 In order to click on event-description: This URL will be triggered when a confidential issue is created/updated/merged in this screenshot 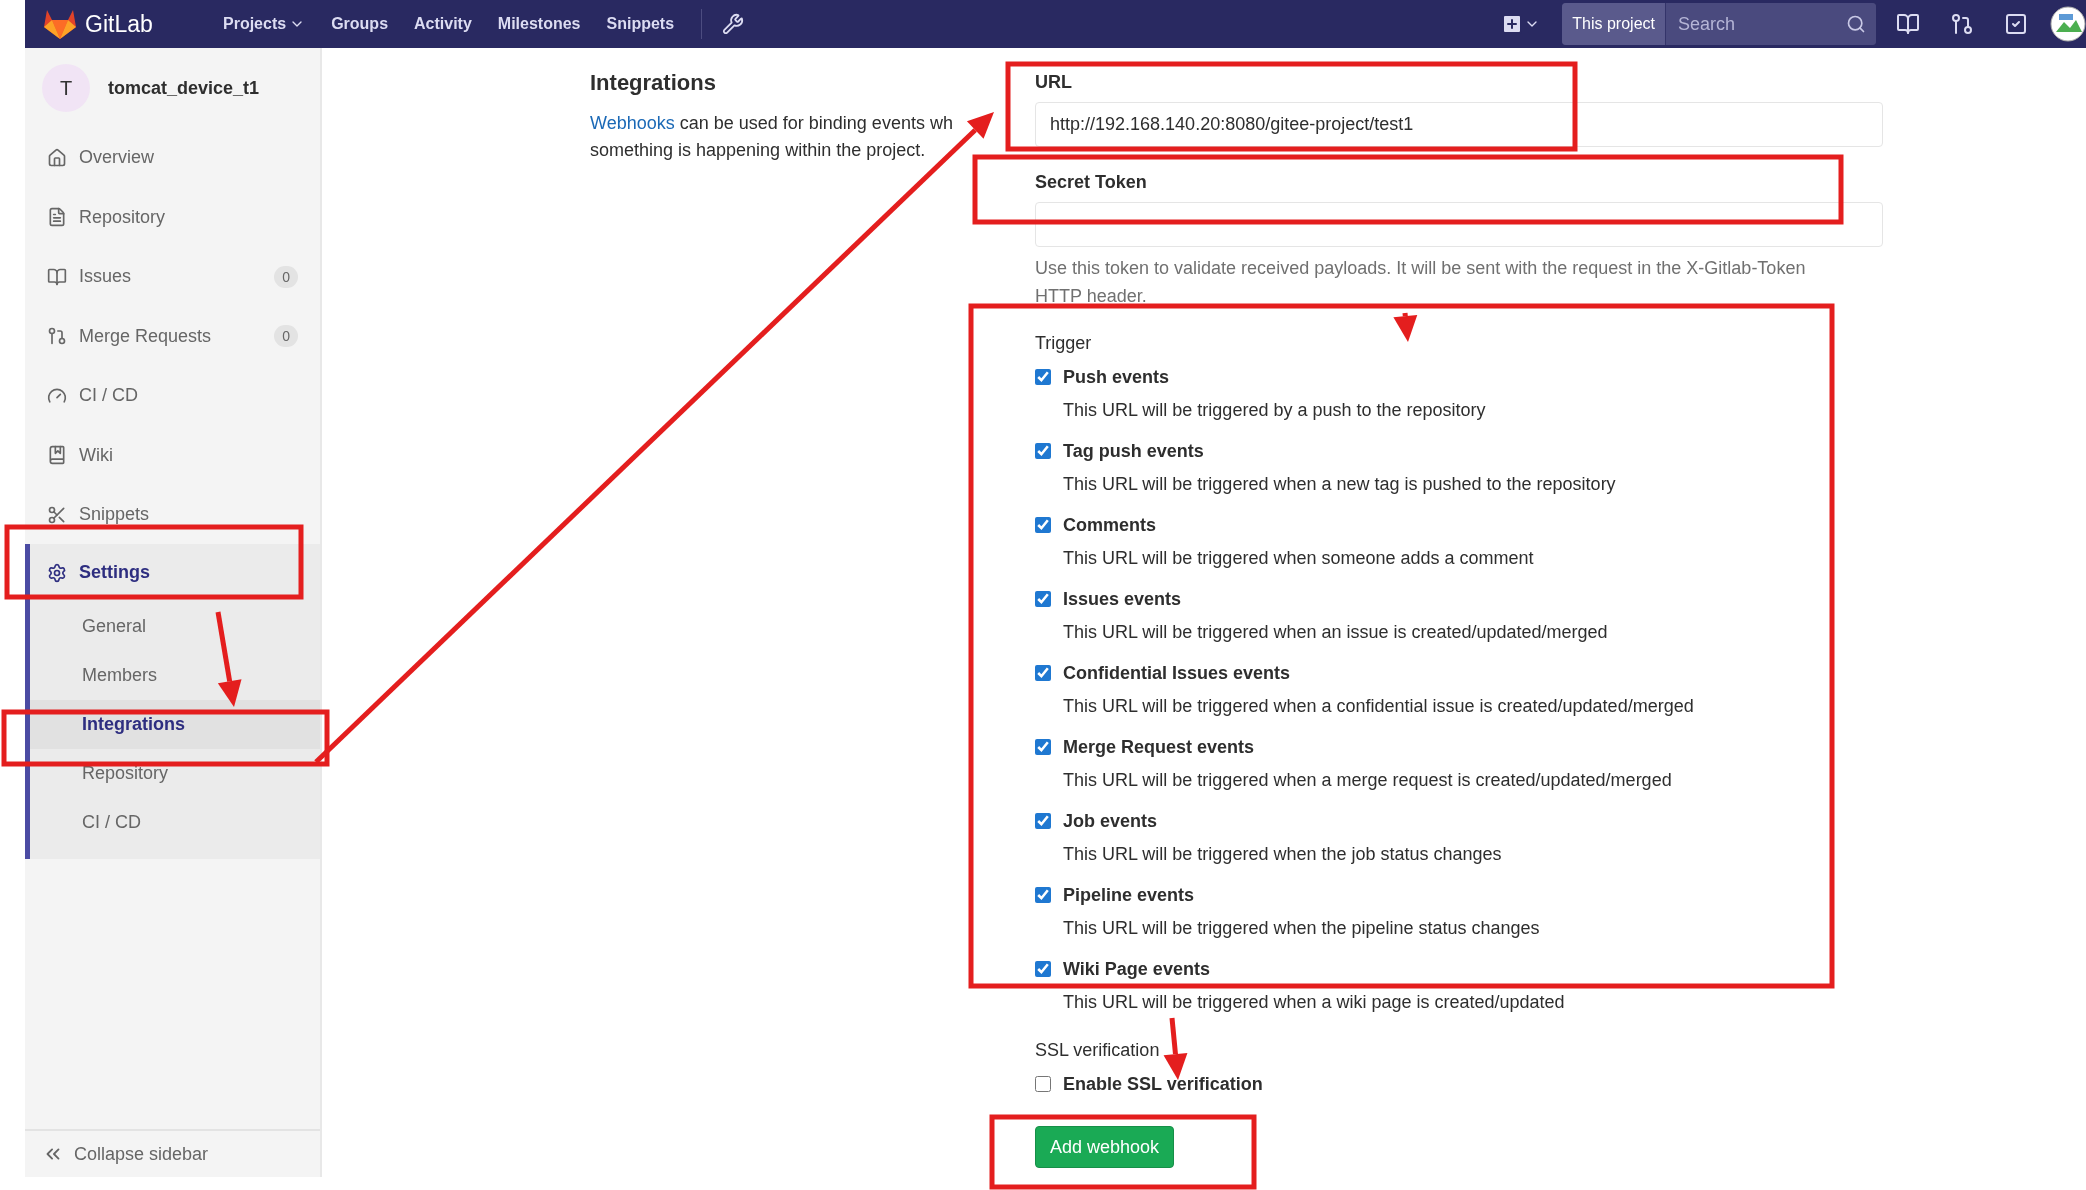, I will do `click(1379, 706)`.